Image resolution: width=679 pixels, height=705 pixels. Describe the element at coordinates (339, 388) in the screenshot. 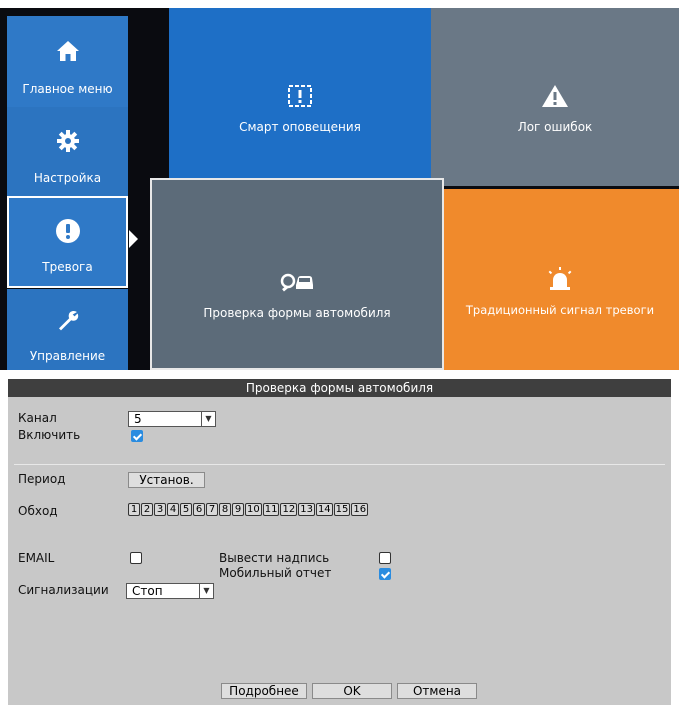

I see `dialog-title: Проверка формы автомобиля` at that location.